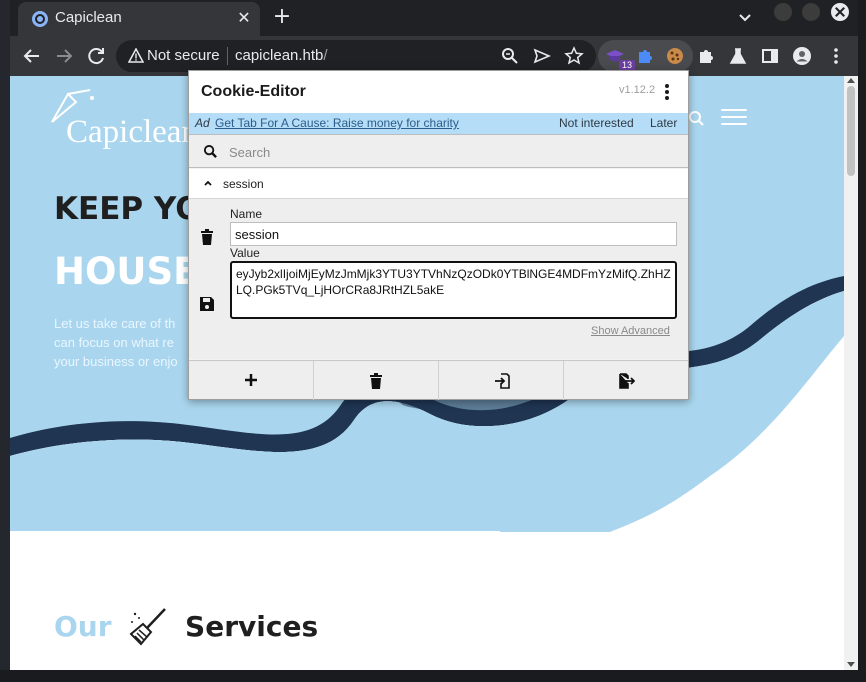 This screenshot has height=682, width=866. Describe the element at coordinates (836, 56) in the screenshot. I see `more-menu-icon` at that location.